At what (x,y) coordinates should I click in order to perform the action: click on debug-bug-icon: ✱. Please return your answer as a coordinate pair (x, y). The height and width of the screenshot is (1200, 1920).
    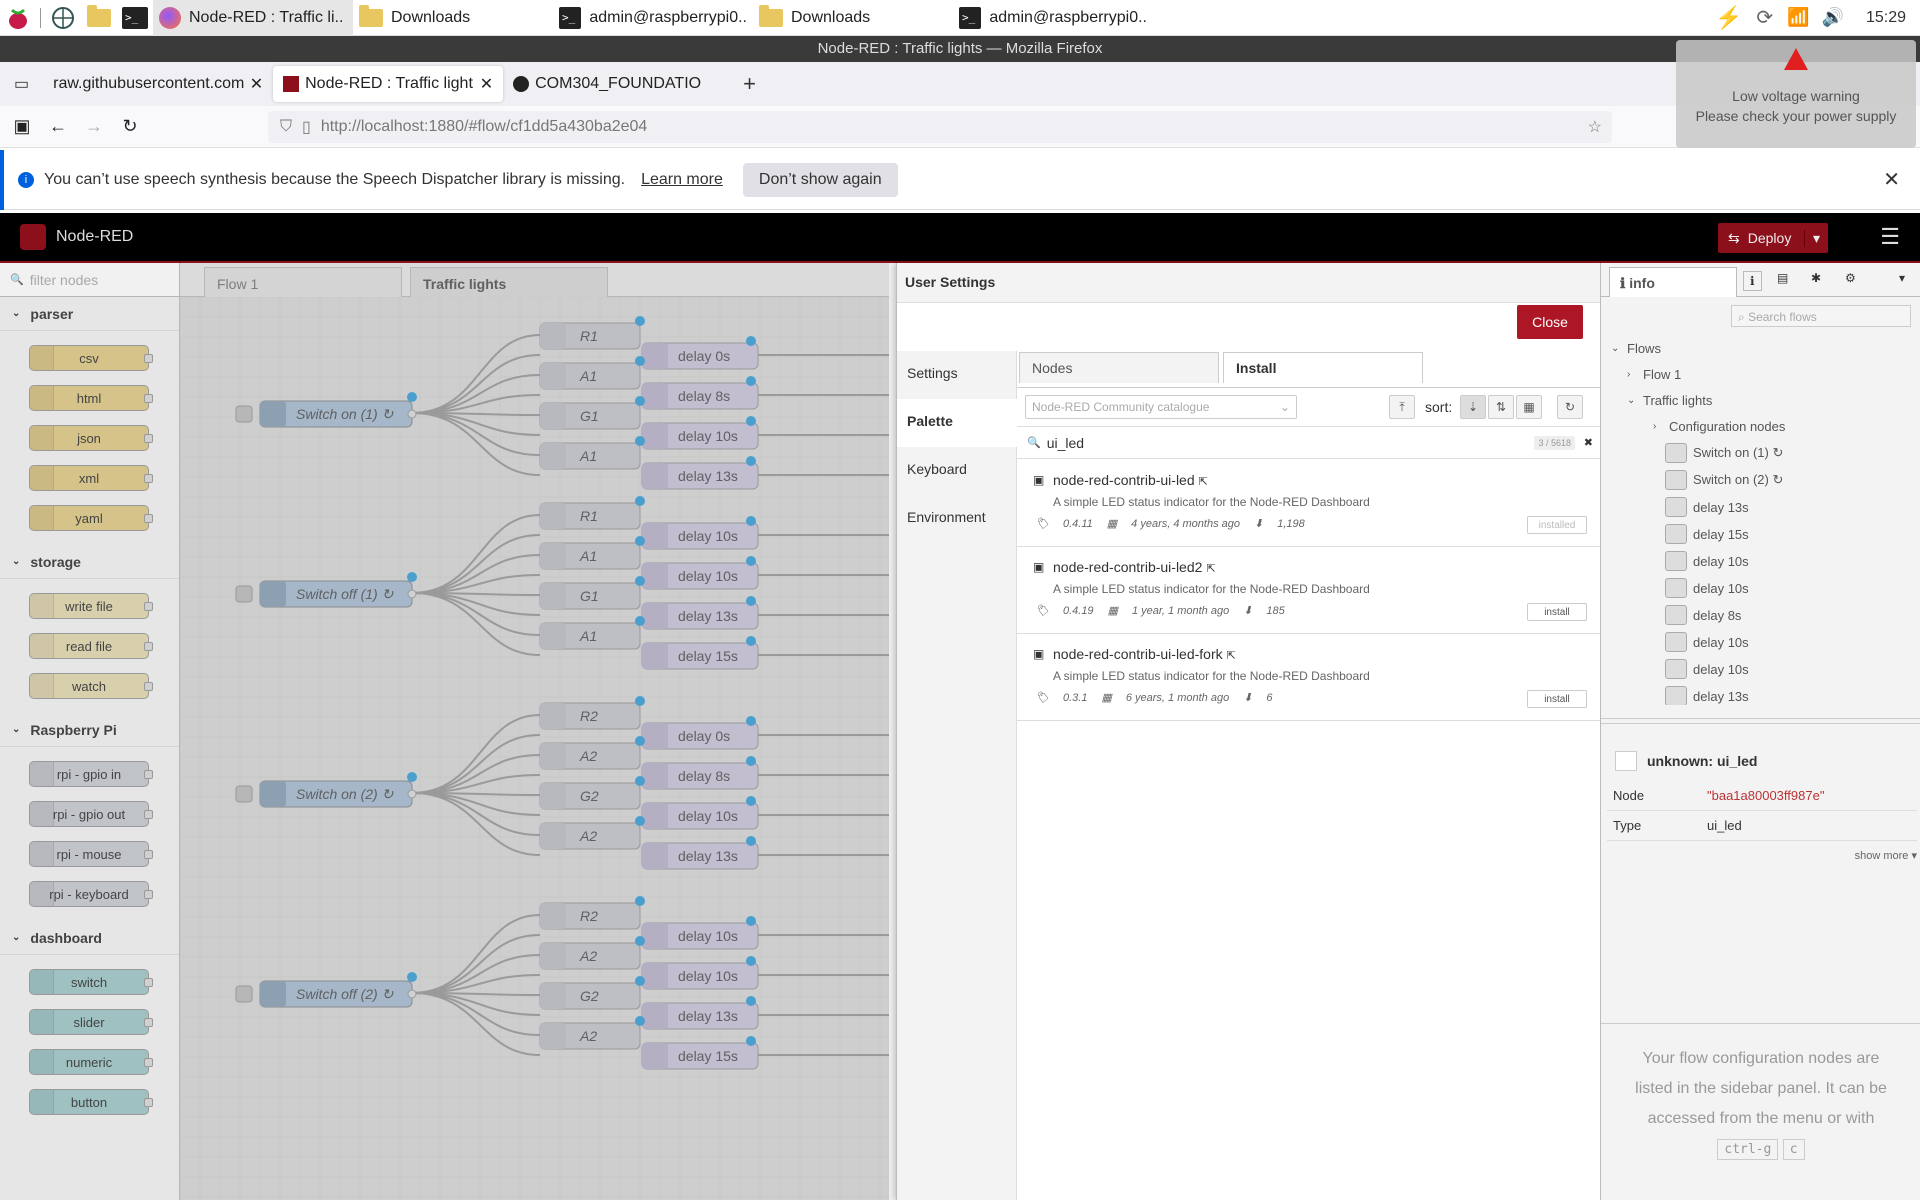
    Looking at the image, I should click on (1816, 278).